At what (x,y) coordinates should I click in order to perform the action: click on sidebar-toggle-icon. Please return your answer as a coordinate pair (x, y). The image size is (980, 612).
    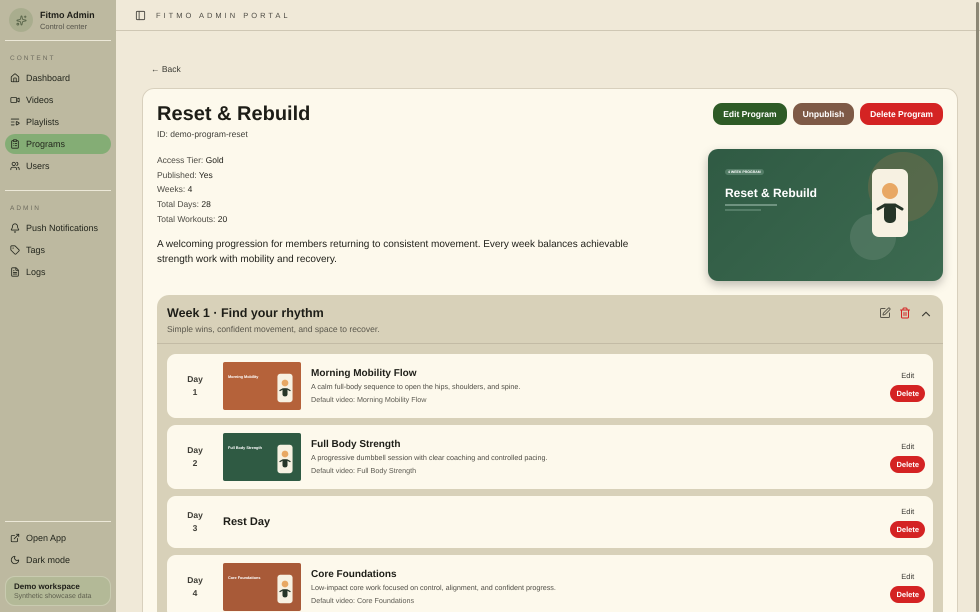
    Looking at the image, I should click on (140, 15).